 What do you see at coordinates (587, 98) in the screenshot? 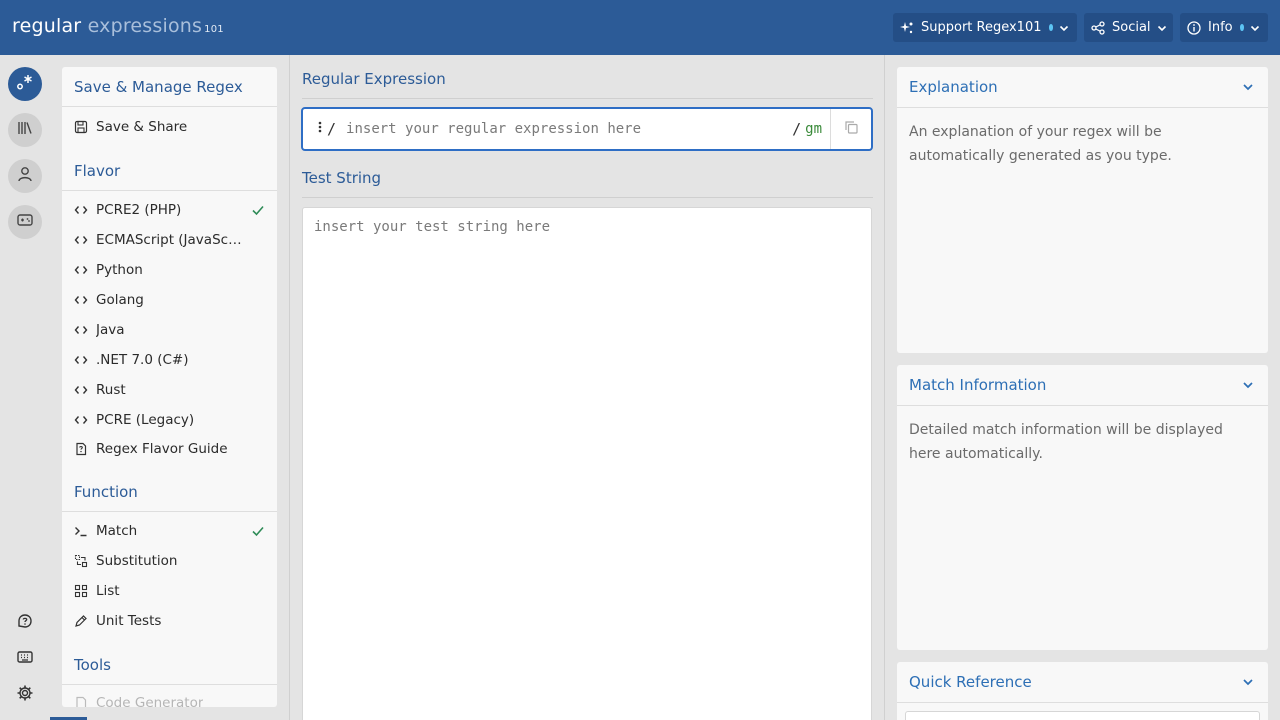
I see `divider` at bounding box center [587, 98].